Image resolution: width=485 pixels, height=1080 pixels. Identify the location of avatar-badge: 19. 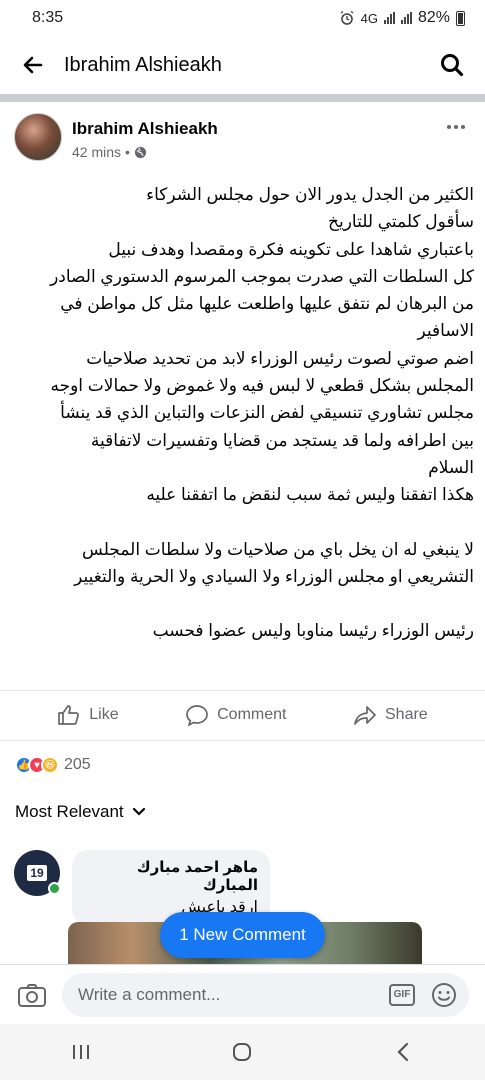
(37, 873).